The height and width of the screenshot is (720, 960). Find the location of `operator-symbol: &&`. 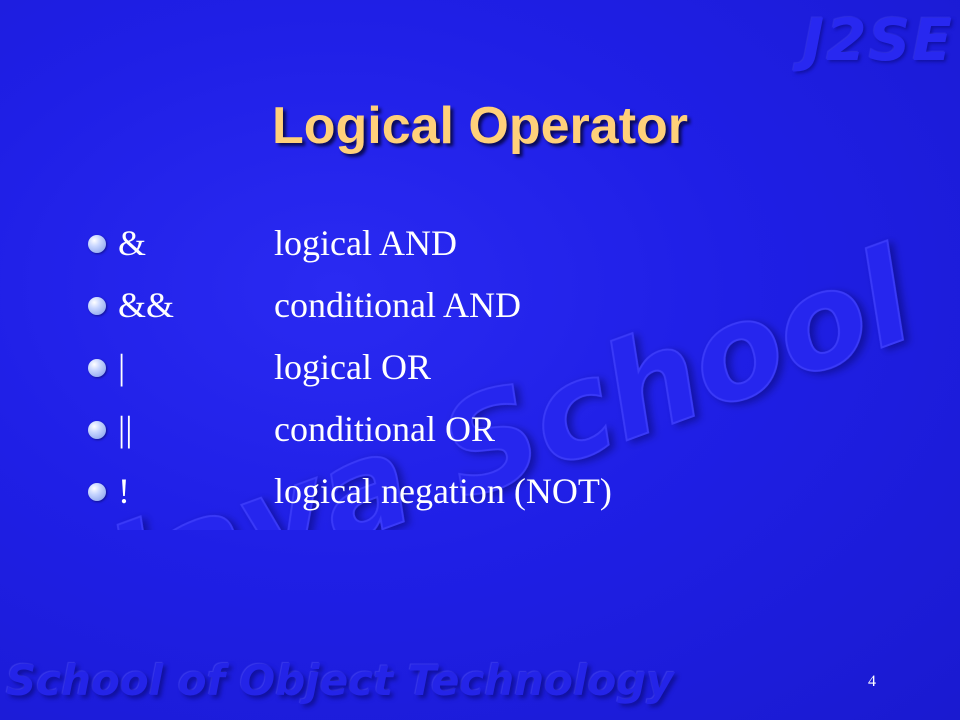

operator-symbol: && is located at coordinates (146, 305).